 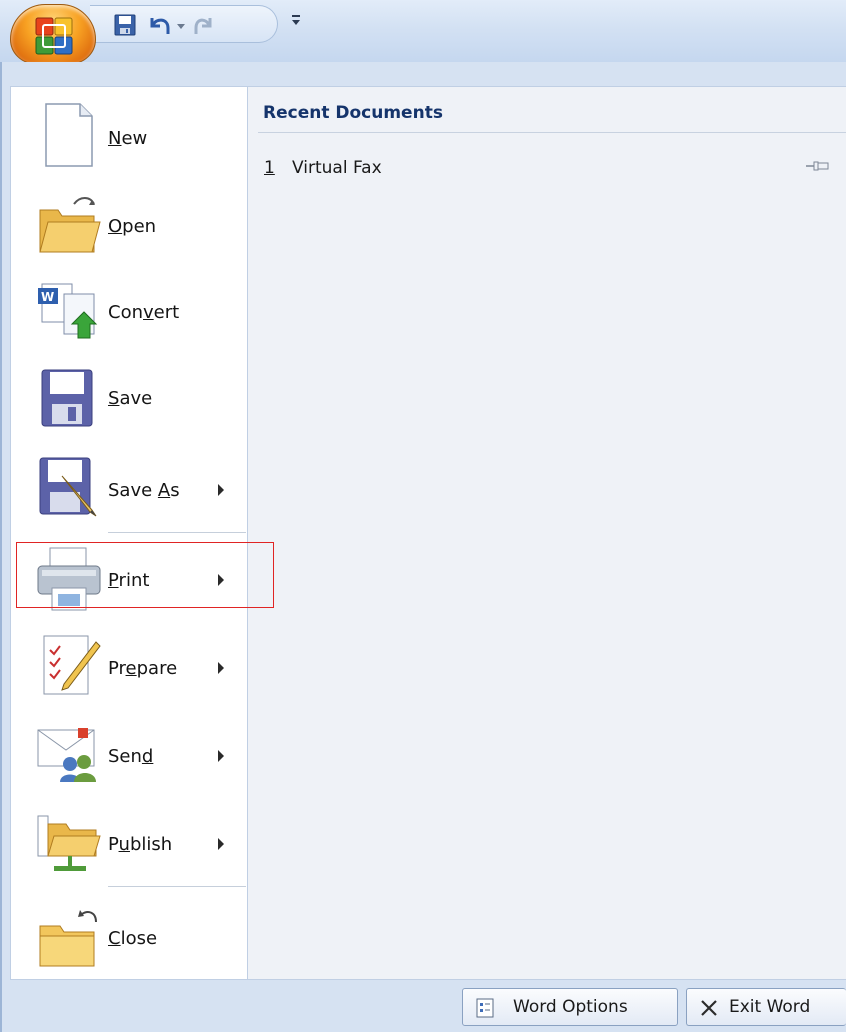 What do you see at coordinates (160, 25) in the screenshot?
I see `undo-icon` at bounding box center [160, 25].